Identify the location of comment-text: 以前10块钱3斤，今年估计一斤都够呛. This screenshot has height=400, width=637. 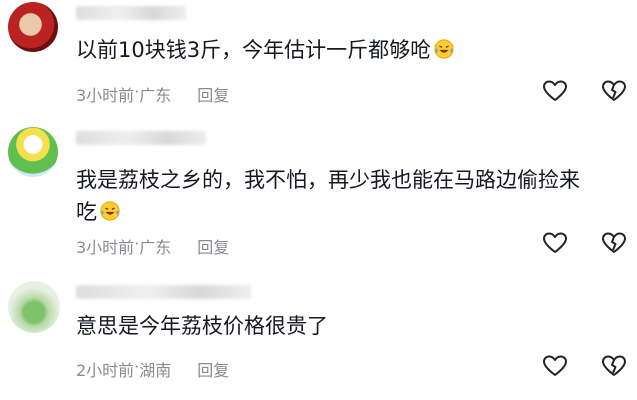
(265, 50).